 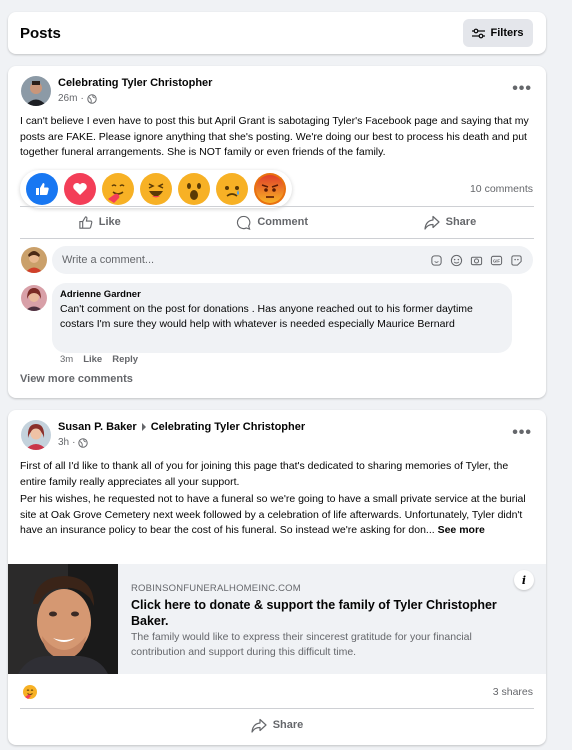 I want to click on post-actions: Like Comment Share, so click(x=277, y=222).